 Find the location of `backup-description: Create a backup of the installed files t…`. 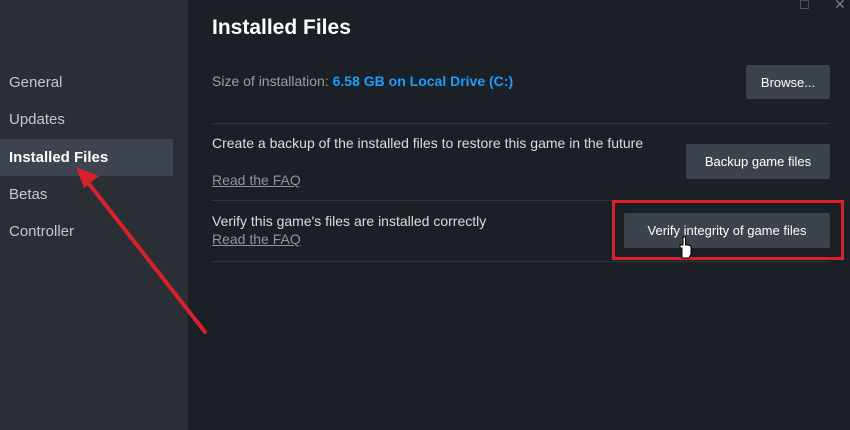

backup-description: Create a backup of the installed files t… is located at coordinates (428, 143).